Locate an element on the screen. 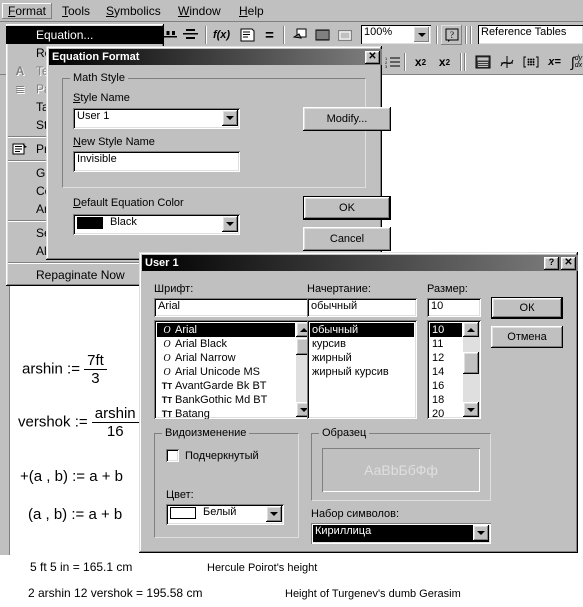 The height and width of the screenshot is (607, 583). list-item: 20 is located at coordinates (446, 413).